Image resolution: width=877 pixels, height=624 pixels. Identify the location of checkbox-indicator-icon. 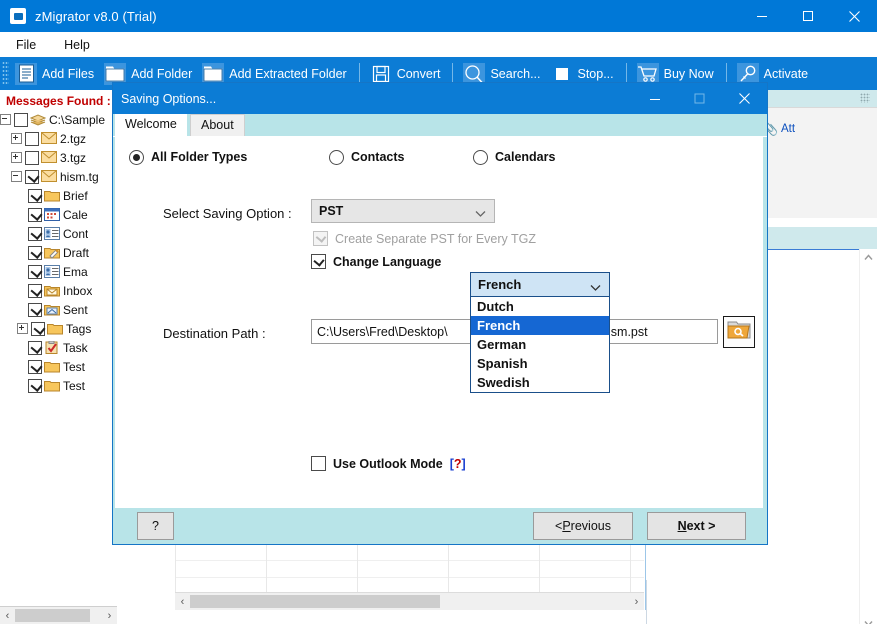
(318, 463).